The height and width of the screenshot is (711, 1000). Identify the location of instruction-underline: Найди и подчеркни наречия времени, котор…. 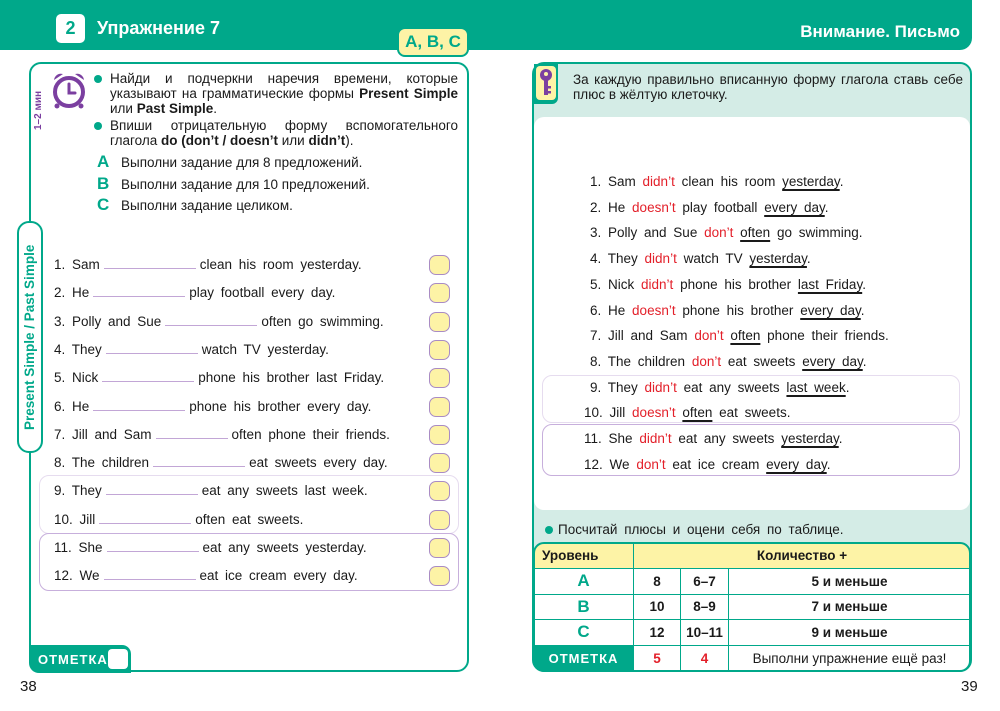
(276, 93).